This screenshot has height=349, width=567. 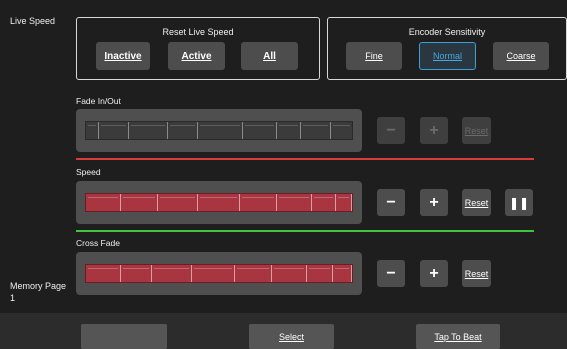 I want to click on speed-label: Speed, so click(x=88, y=172).